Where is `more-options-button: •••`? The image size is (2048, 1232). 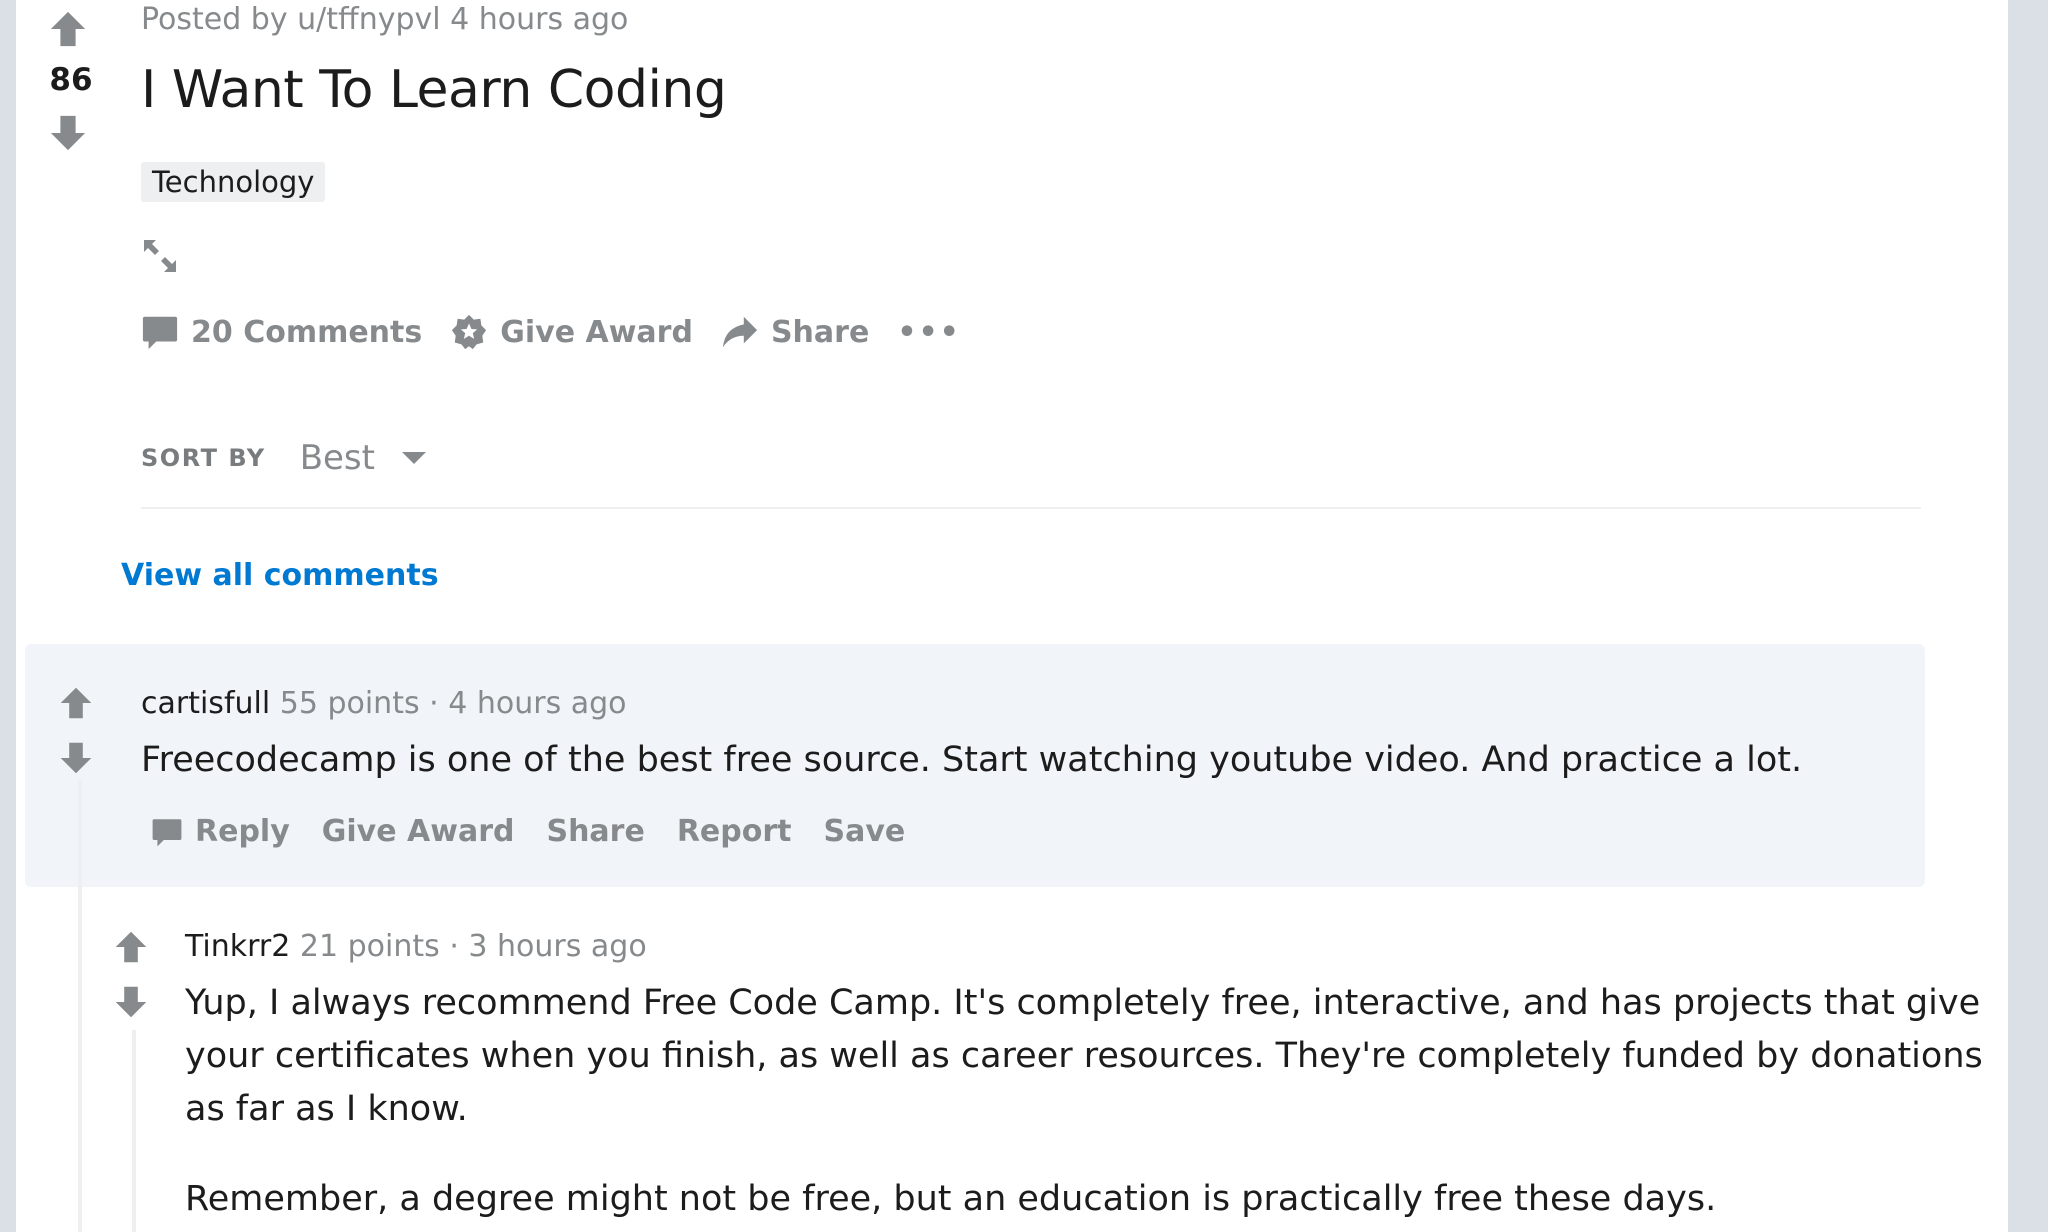 more-options-button: ••• is located at coordinates (929, 332).